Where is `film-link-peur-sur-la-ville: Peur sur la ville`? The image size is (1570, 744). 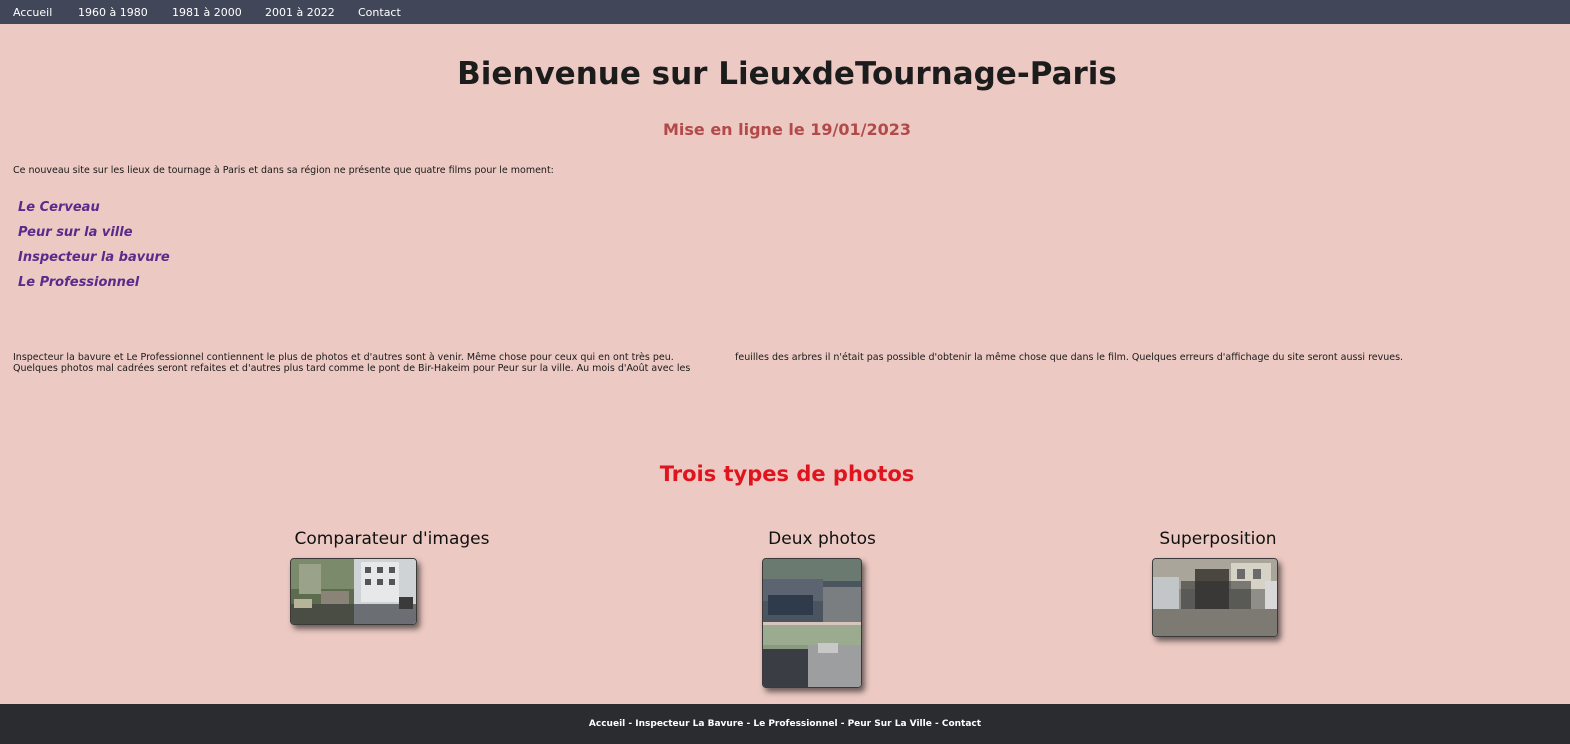
film-link-peur-sur-la-ville: Peur sur la ville is located at coordinates (94, 237).